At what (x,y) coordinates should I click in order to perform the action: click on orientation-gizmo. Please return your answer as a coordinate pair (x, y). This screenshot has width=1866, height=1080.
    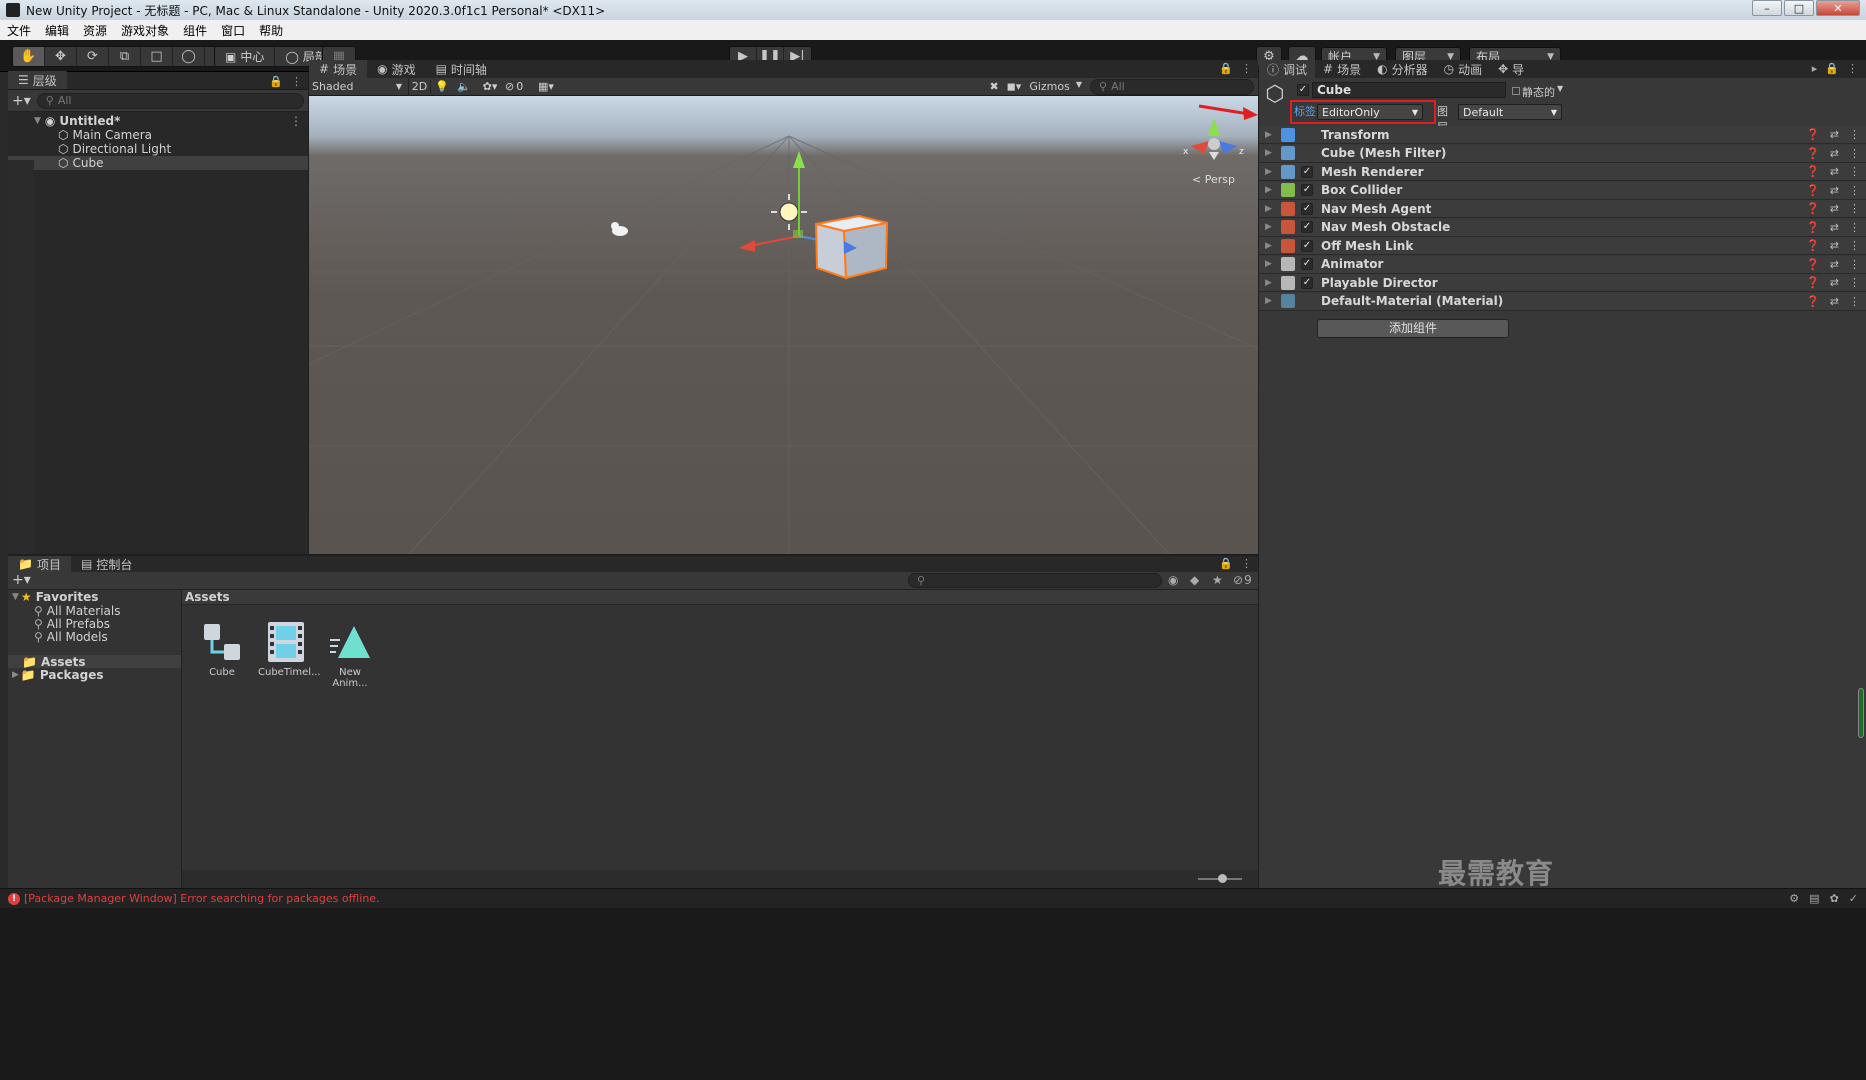
    Looking at the image, I should click on (1214, 139).